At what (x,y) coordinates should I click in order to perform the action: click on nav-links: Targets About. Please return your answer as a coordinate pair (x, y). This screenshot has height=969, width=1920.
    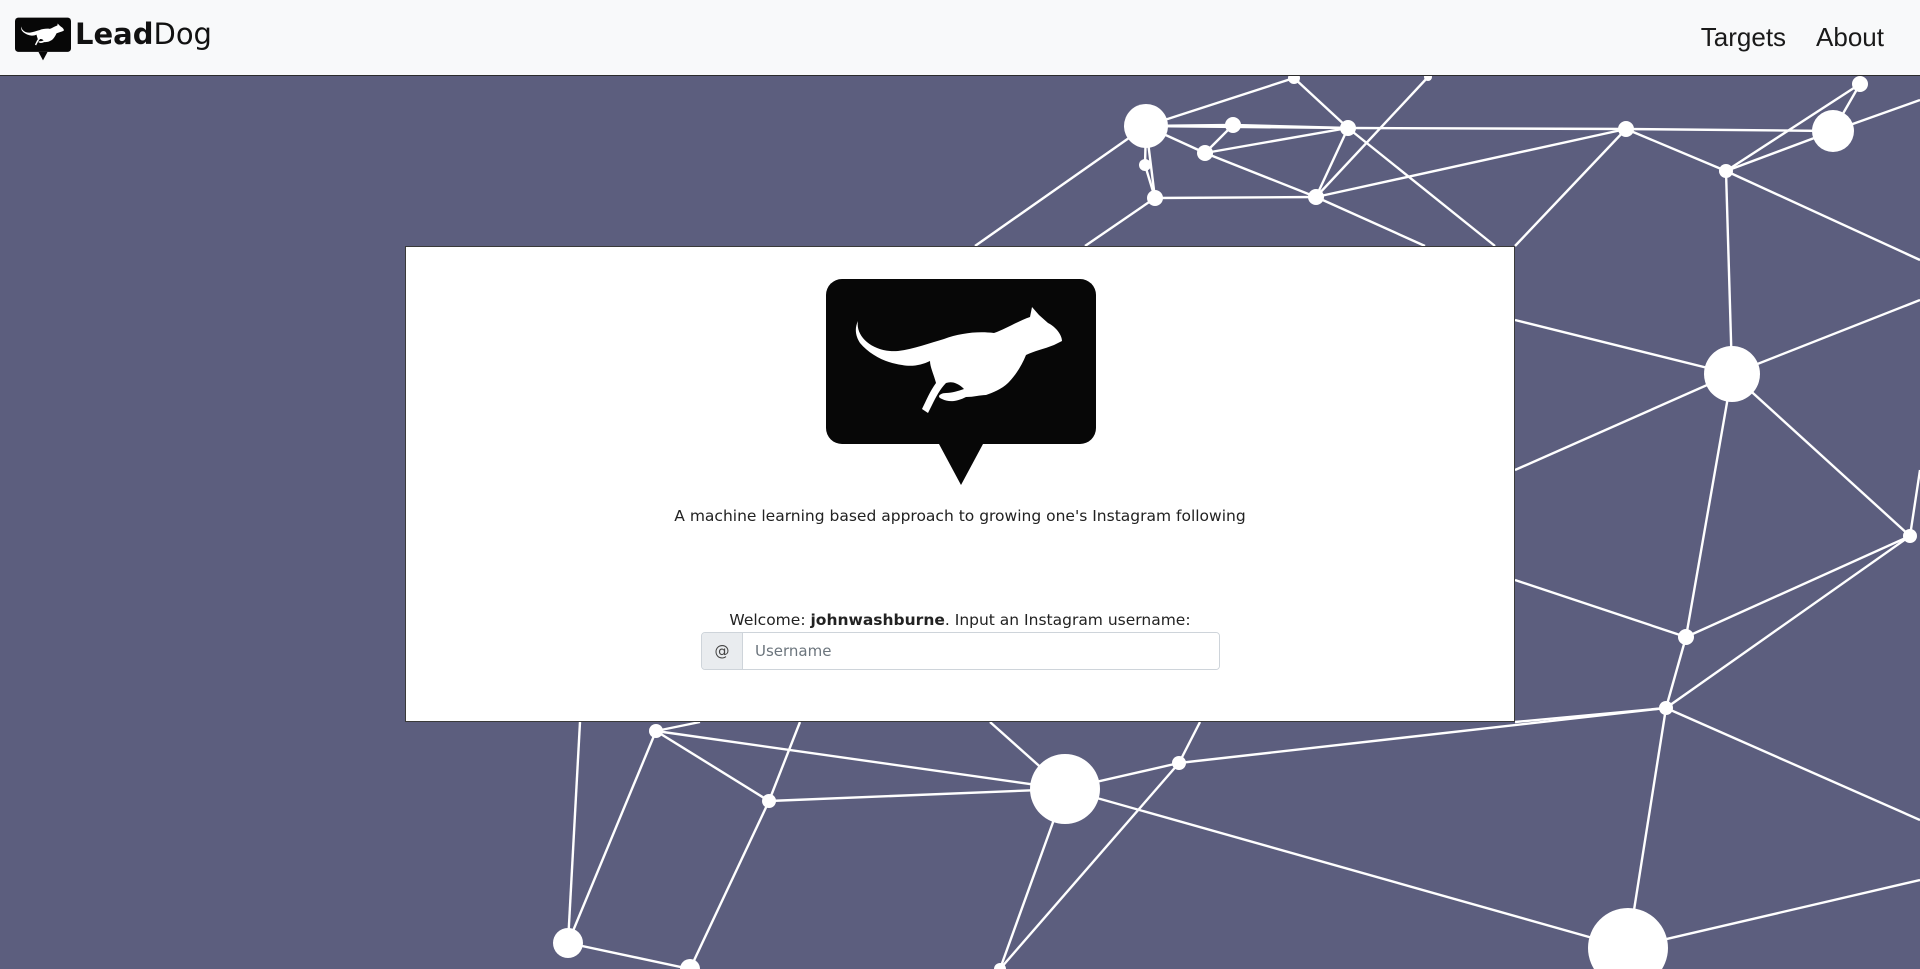
    Looking at the image, I should click on (1792, 37).